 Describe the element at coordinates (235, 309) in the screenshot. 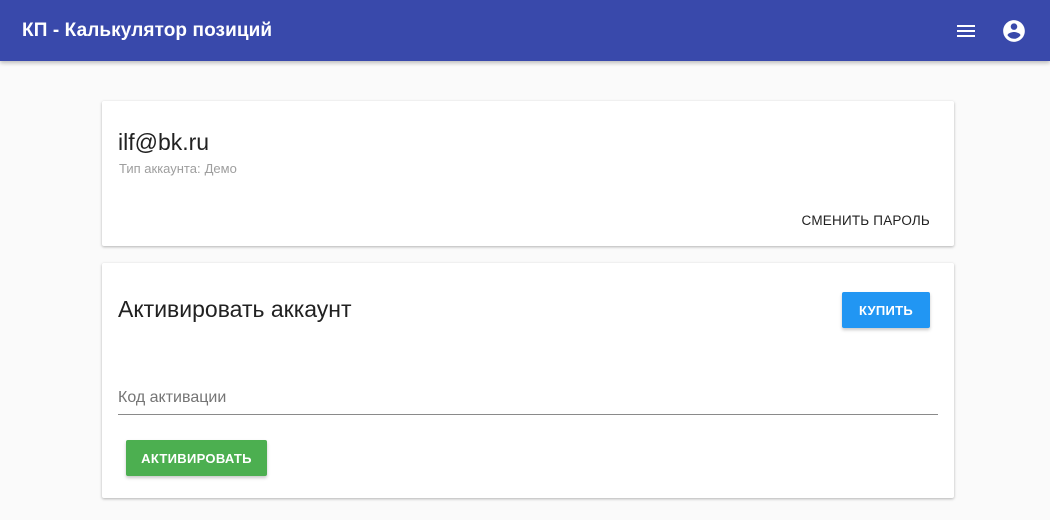

I see `activation-title: Активировать аккаунт` at that location.